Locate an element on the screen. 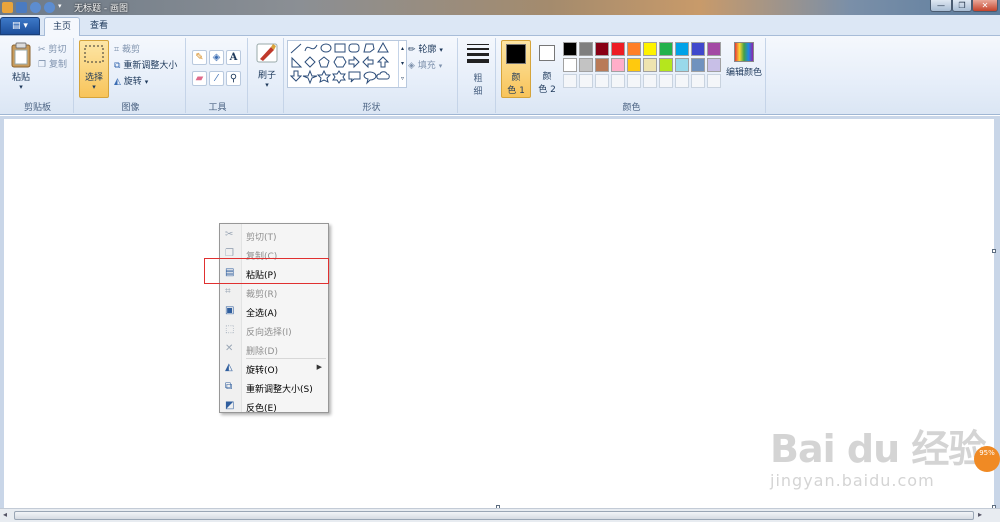 This screenshot has width=1000, height=522. horizontal-scrollbar: ◂ ▸ is located at coordinates (500, 515).